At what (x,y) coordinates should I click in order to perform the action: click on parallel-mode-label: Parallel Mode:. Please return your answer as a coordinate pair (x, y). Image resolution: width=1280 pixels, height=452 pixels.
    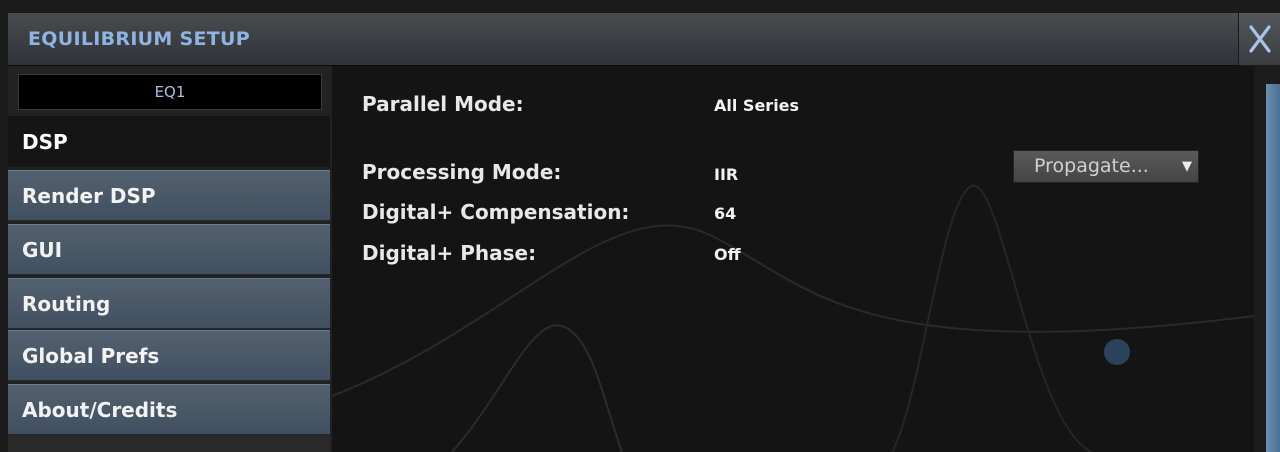
    Looking at the image, I should click on (443, 104).